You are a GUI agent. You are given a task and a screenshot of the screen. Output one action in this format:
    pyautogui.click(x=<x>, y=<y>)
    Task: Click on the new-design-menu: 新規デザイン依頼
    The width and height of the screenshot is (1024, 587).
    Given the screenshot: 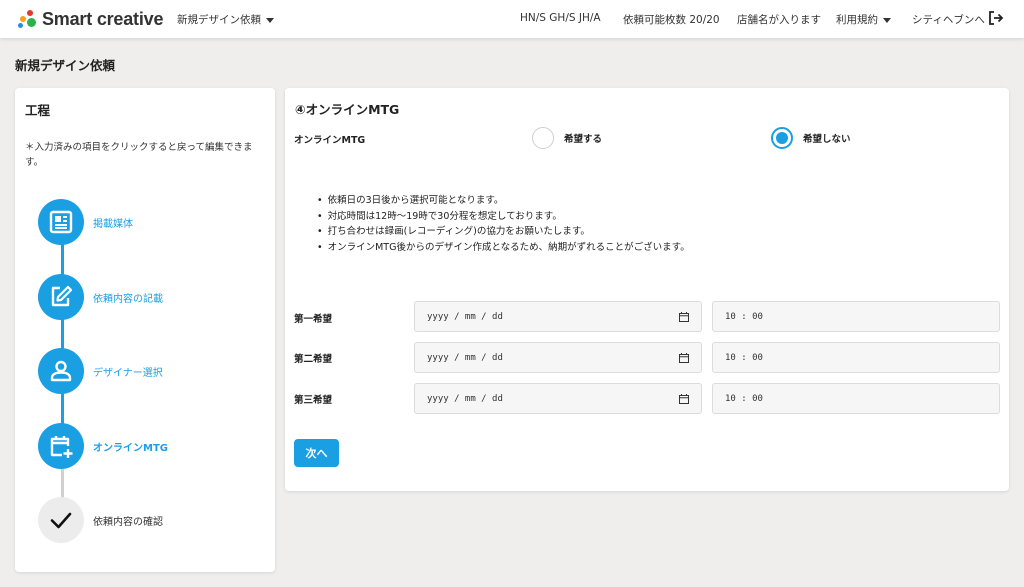 What is the action you would take?
    pyautogui.click(x=225, y=19)
    